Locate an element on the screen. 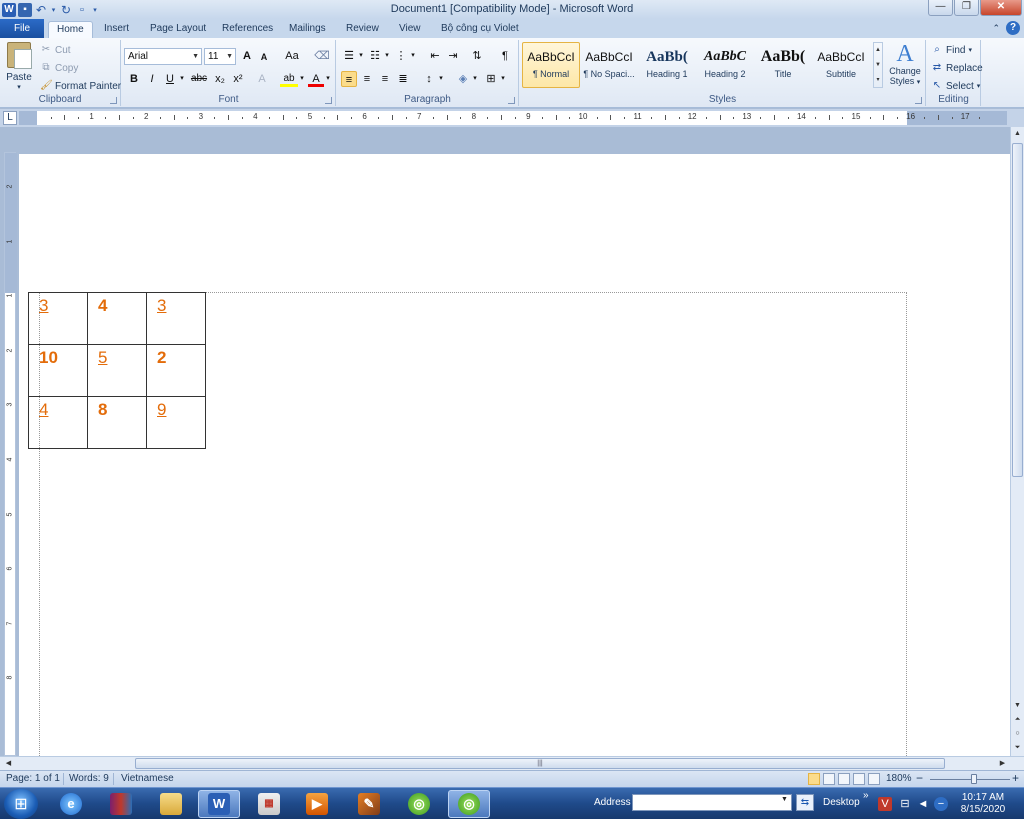  draft-view-icon is located at coordinates (874, 779).